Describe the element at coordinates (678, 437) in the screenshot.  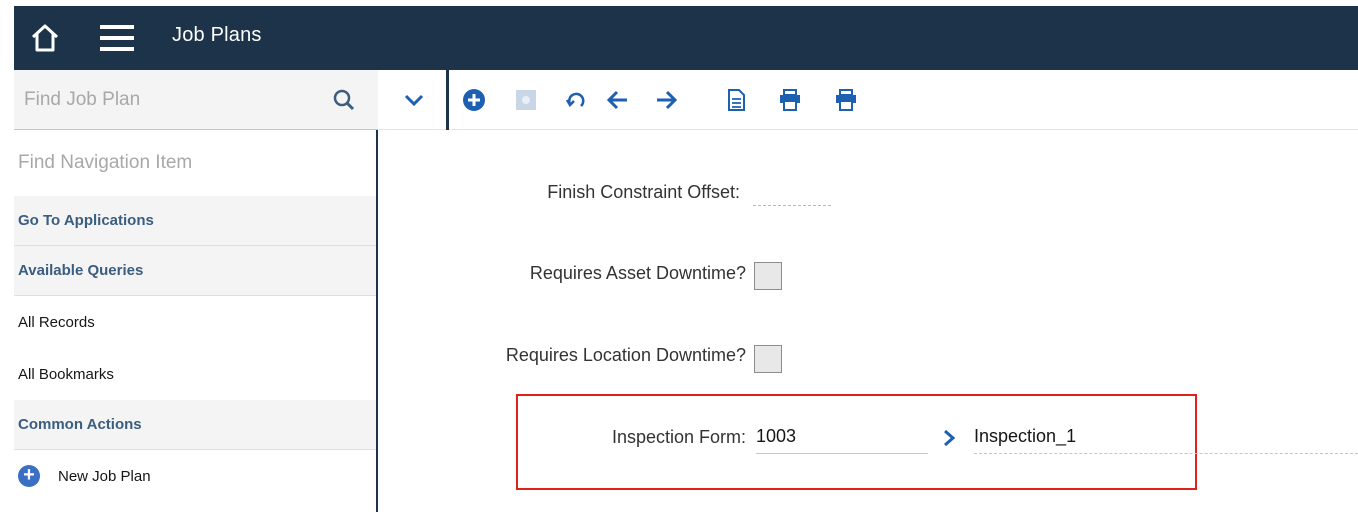
I see `inspection-form-label: Inspection Form:` at that location.